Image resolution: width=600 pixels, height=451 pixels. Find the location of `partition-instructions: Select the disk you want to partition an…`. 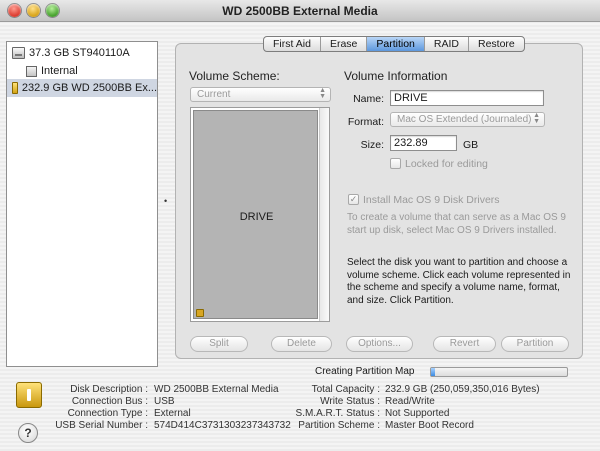

partition-instructions: Select the disk you want to partition an… is located at coordinates (459, 281).